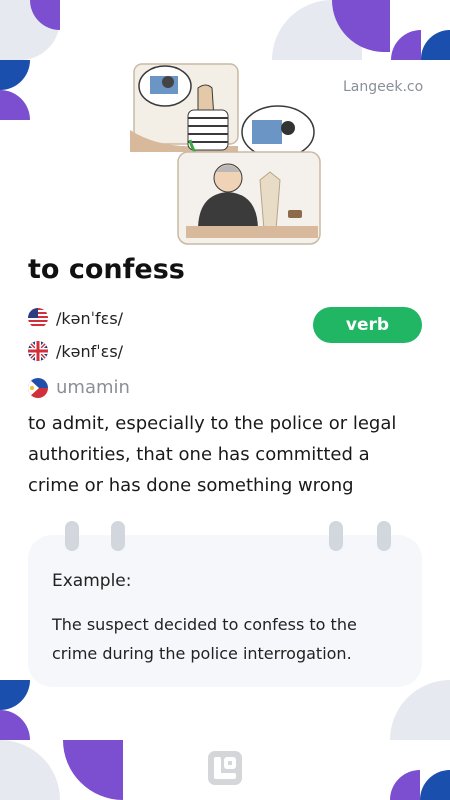 The image size is (450, 800). What do you see at coordinates (367, 325) in the screenshot?
I see `part-of-speech-badge: verb` at bounding box center [367, 325].